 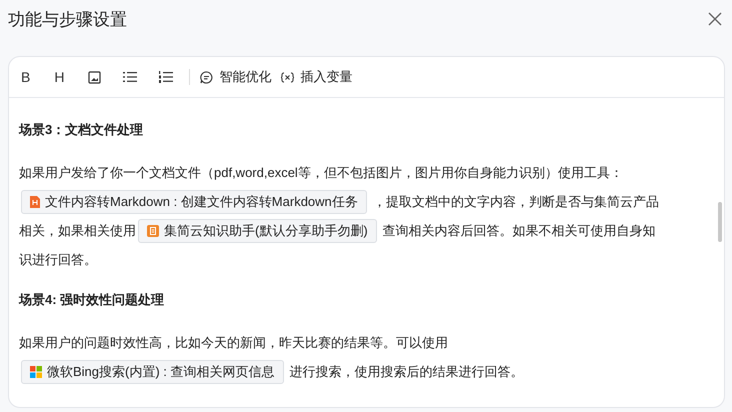 What do you see at coordinates (207, 77) in the screenshot?
I see `chat-bubble-icon` at bounding box center [207, 77].